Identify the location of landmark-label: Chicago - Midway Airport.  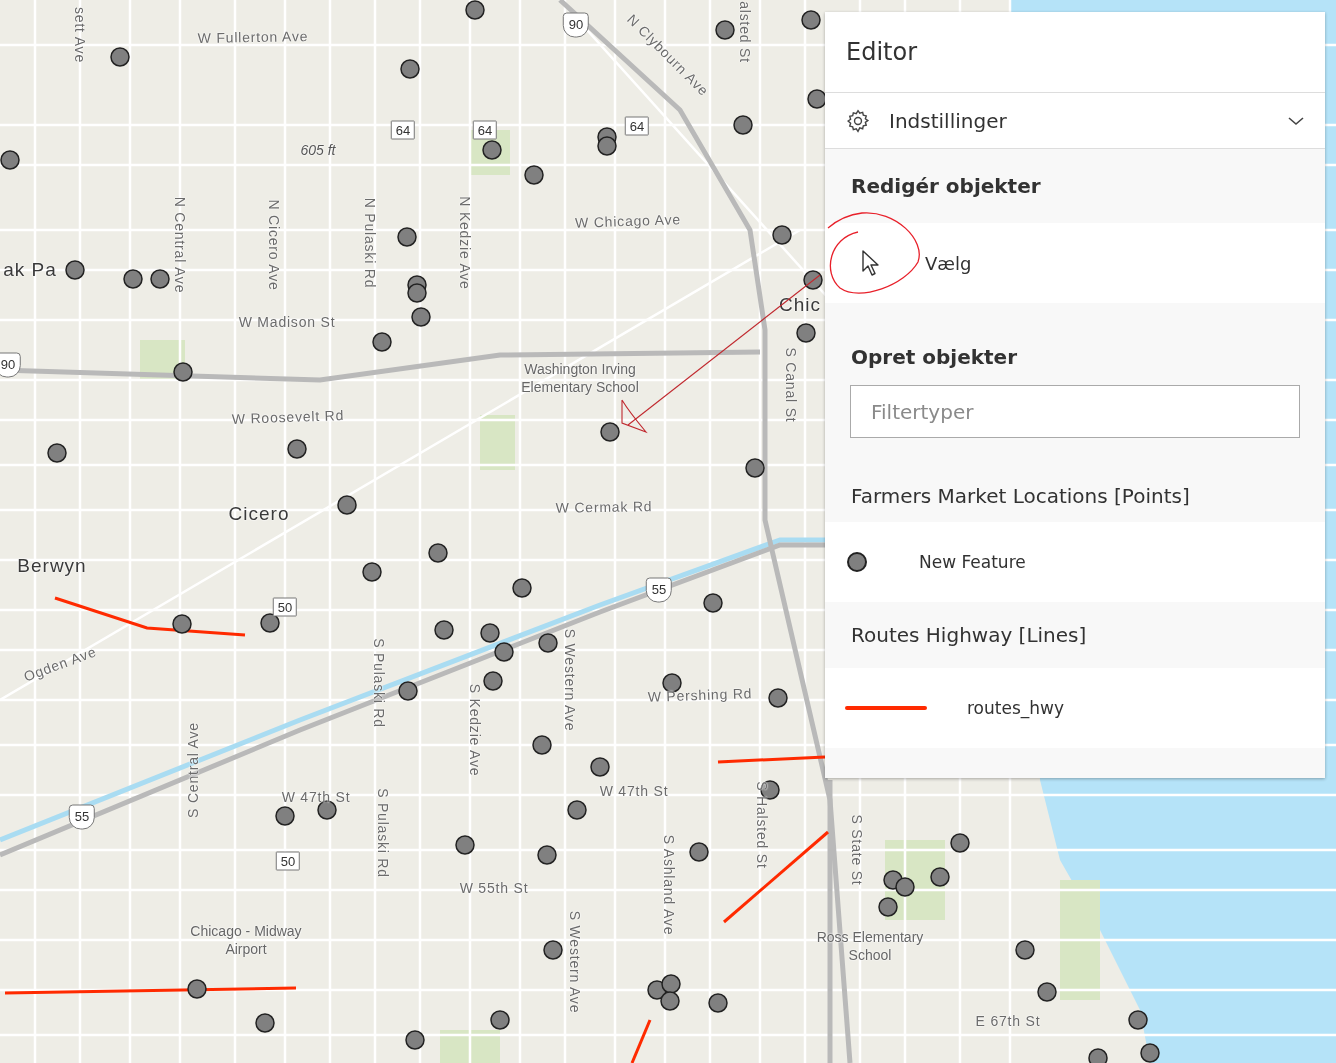
(246, 940).